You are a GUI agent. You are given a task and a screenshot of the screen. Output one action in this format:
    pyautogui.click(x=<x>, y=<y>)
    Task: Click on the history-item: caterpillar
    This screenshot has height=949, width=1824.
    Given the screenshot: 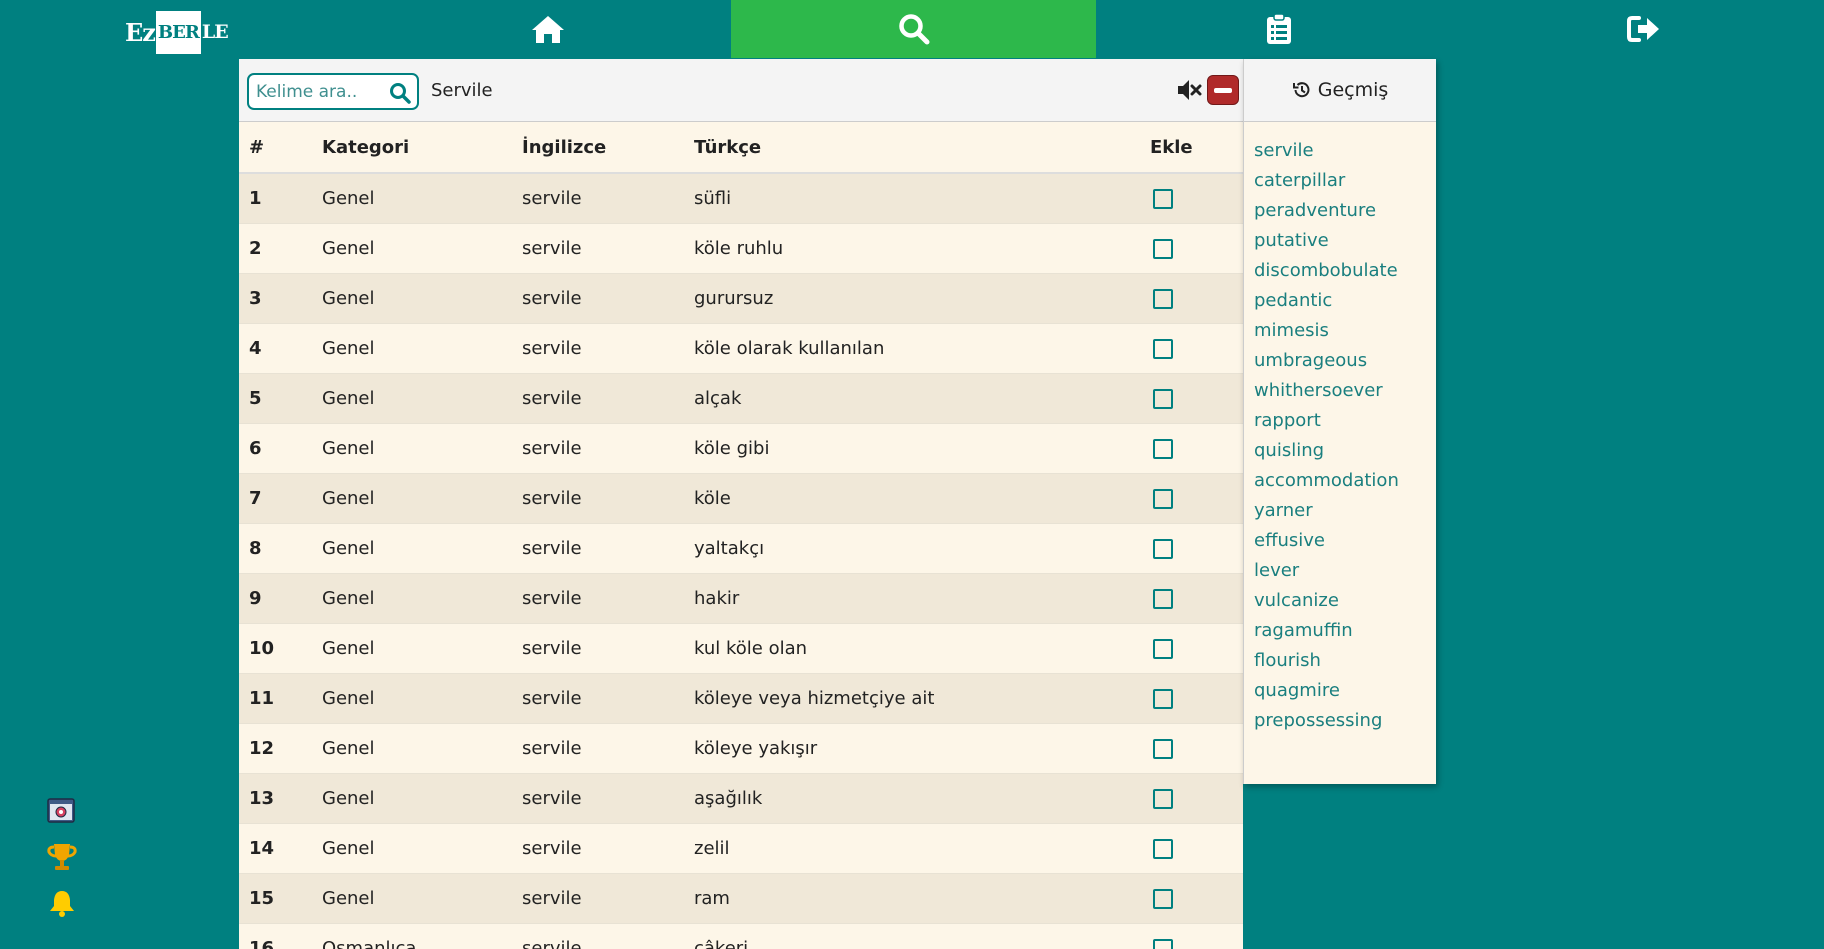 What is the action you would take?
    pyautogui.click(x=1345, y=181)
    